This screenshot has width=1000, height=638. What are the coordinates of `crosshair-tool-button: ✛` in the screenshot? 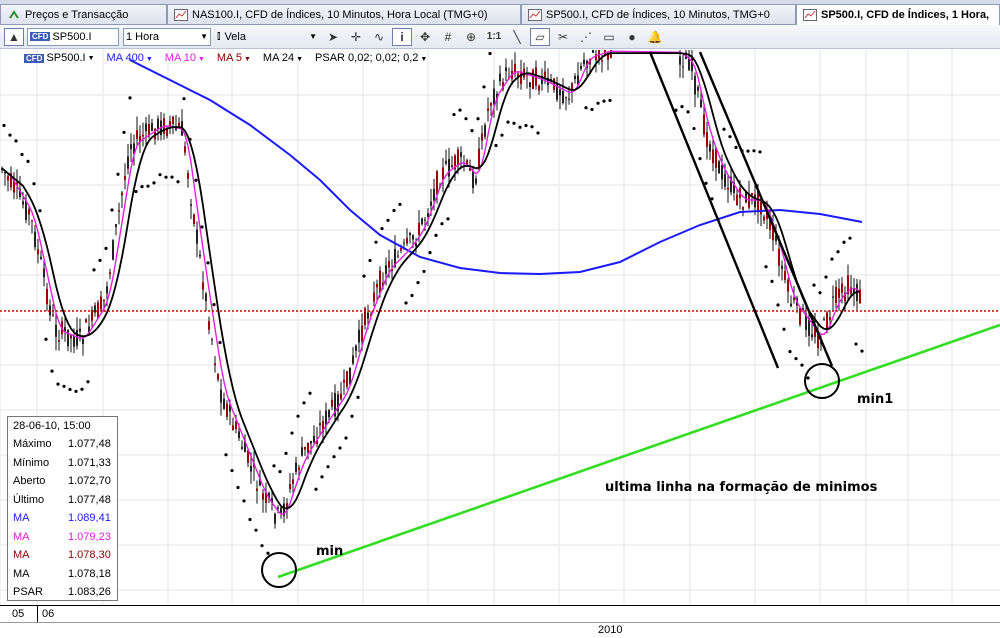 It's located at (356, 37).